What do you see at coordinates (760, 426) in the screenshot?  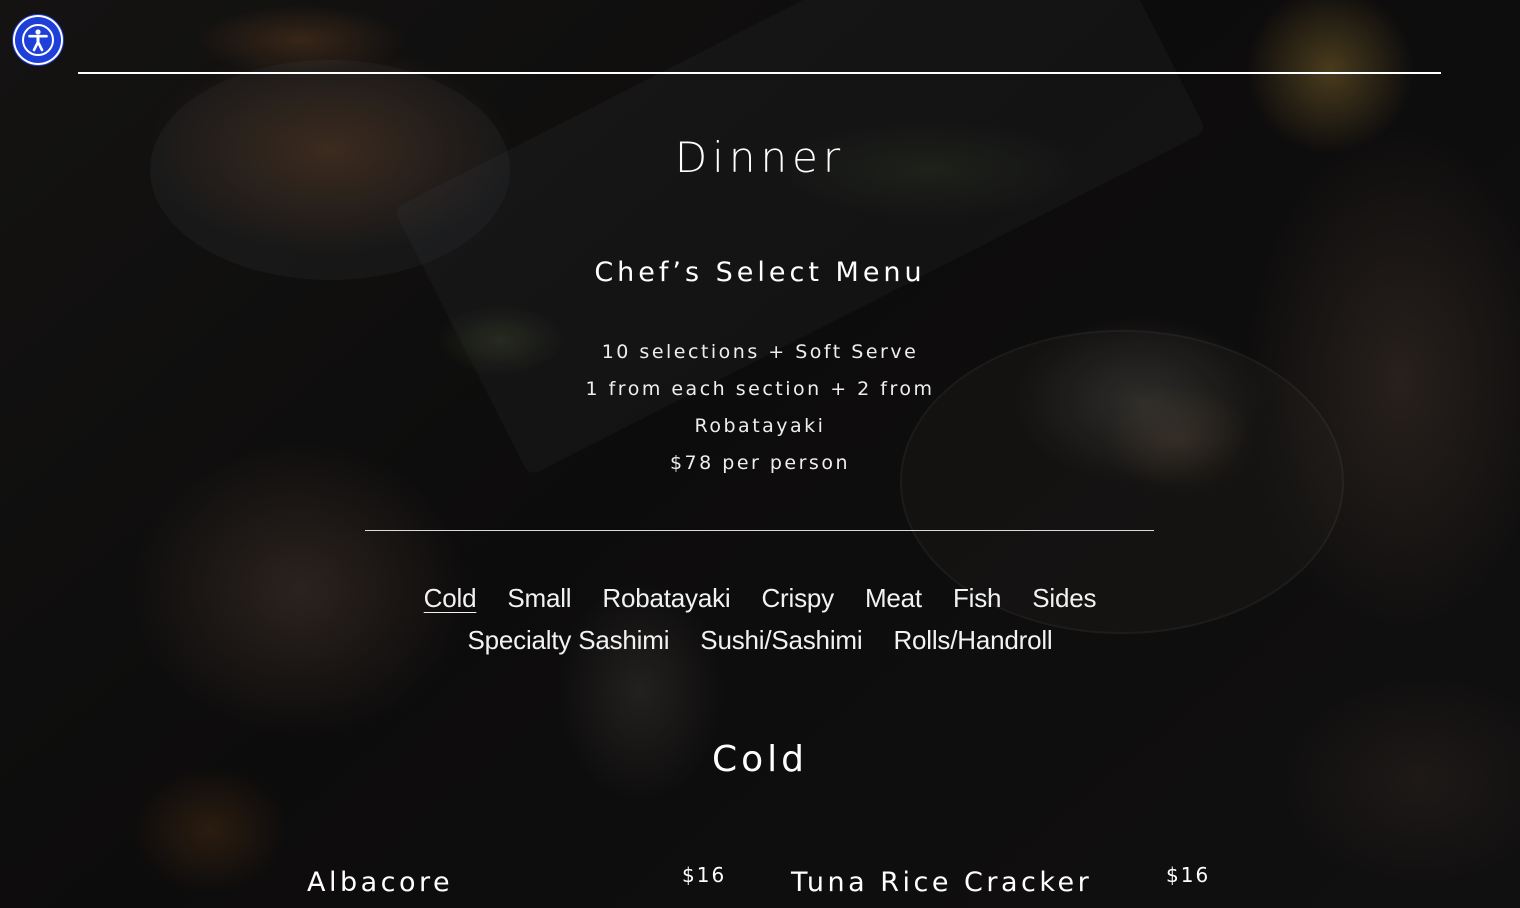 I see `menu-description-line: Robatayaki` at bounding box center [760, 426].